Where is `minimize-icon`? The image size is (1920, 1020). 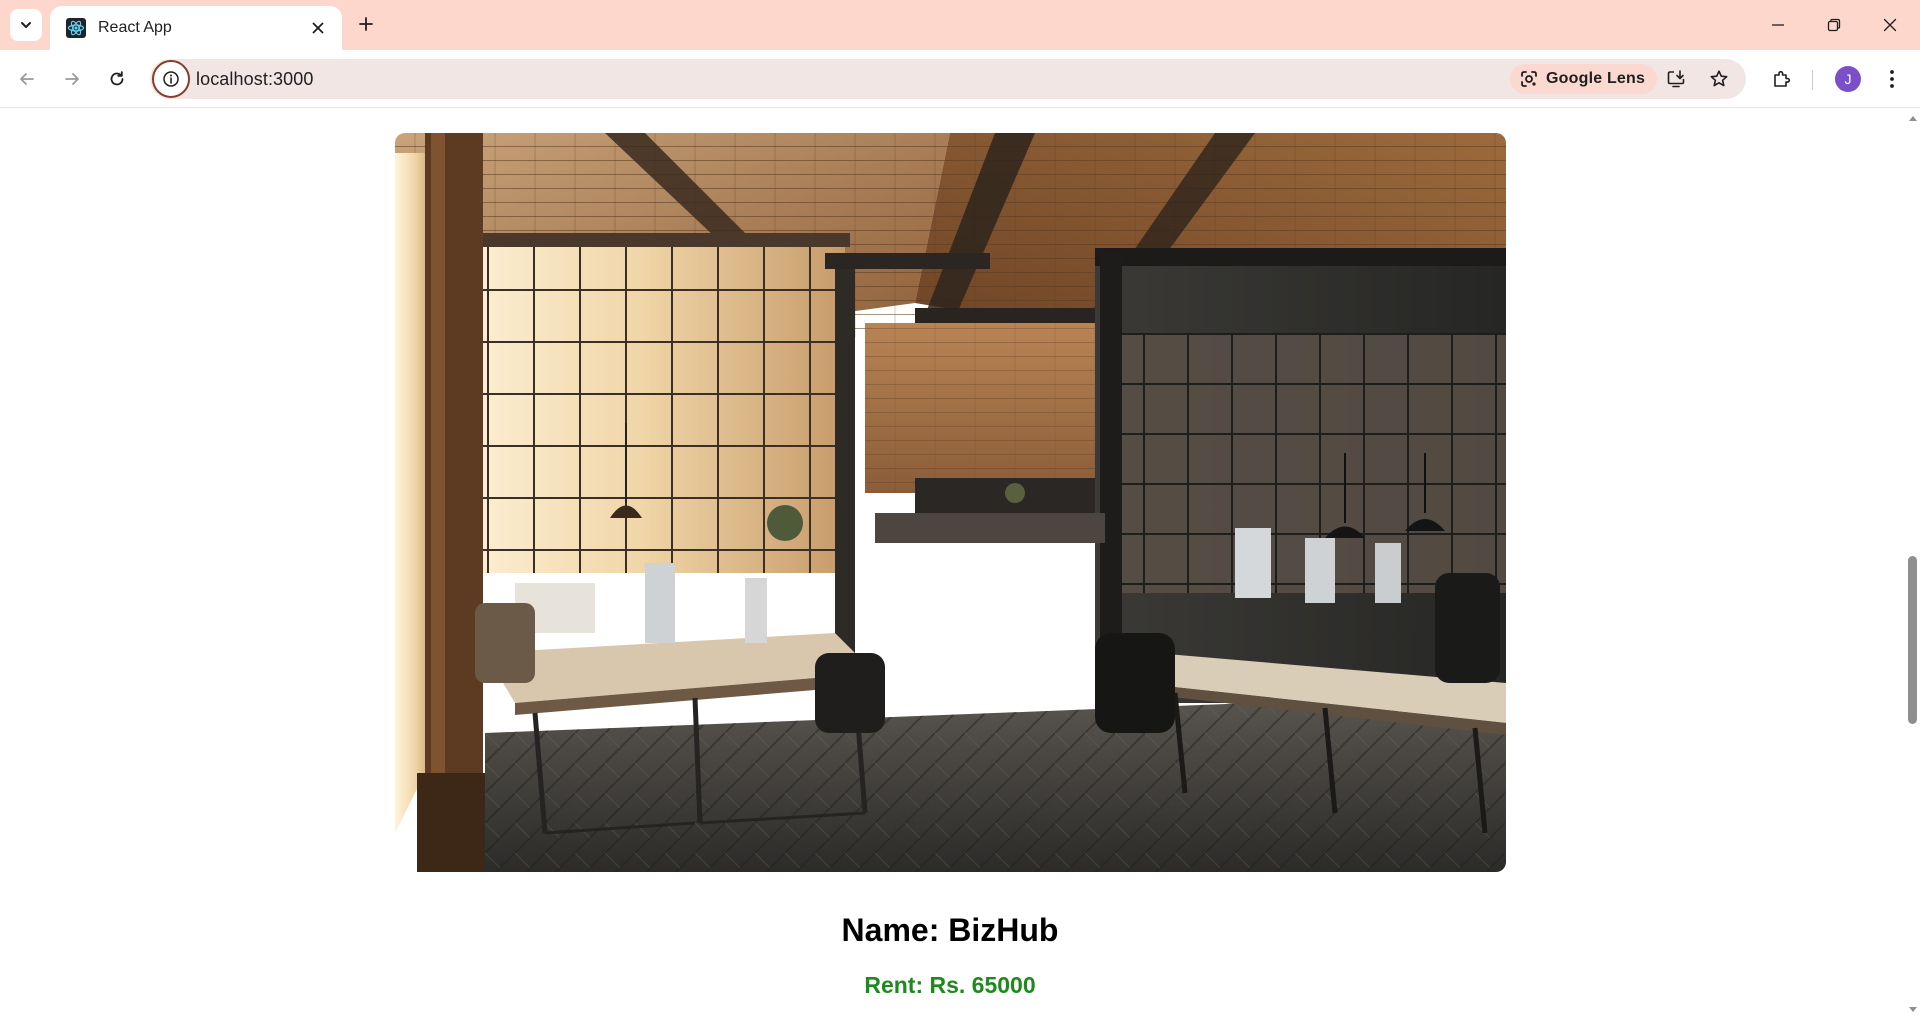
minimize-icon is located at coordinates (1778, 25).